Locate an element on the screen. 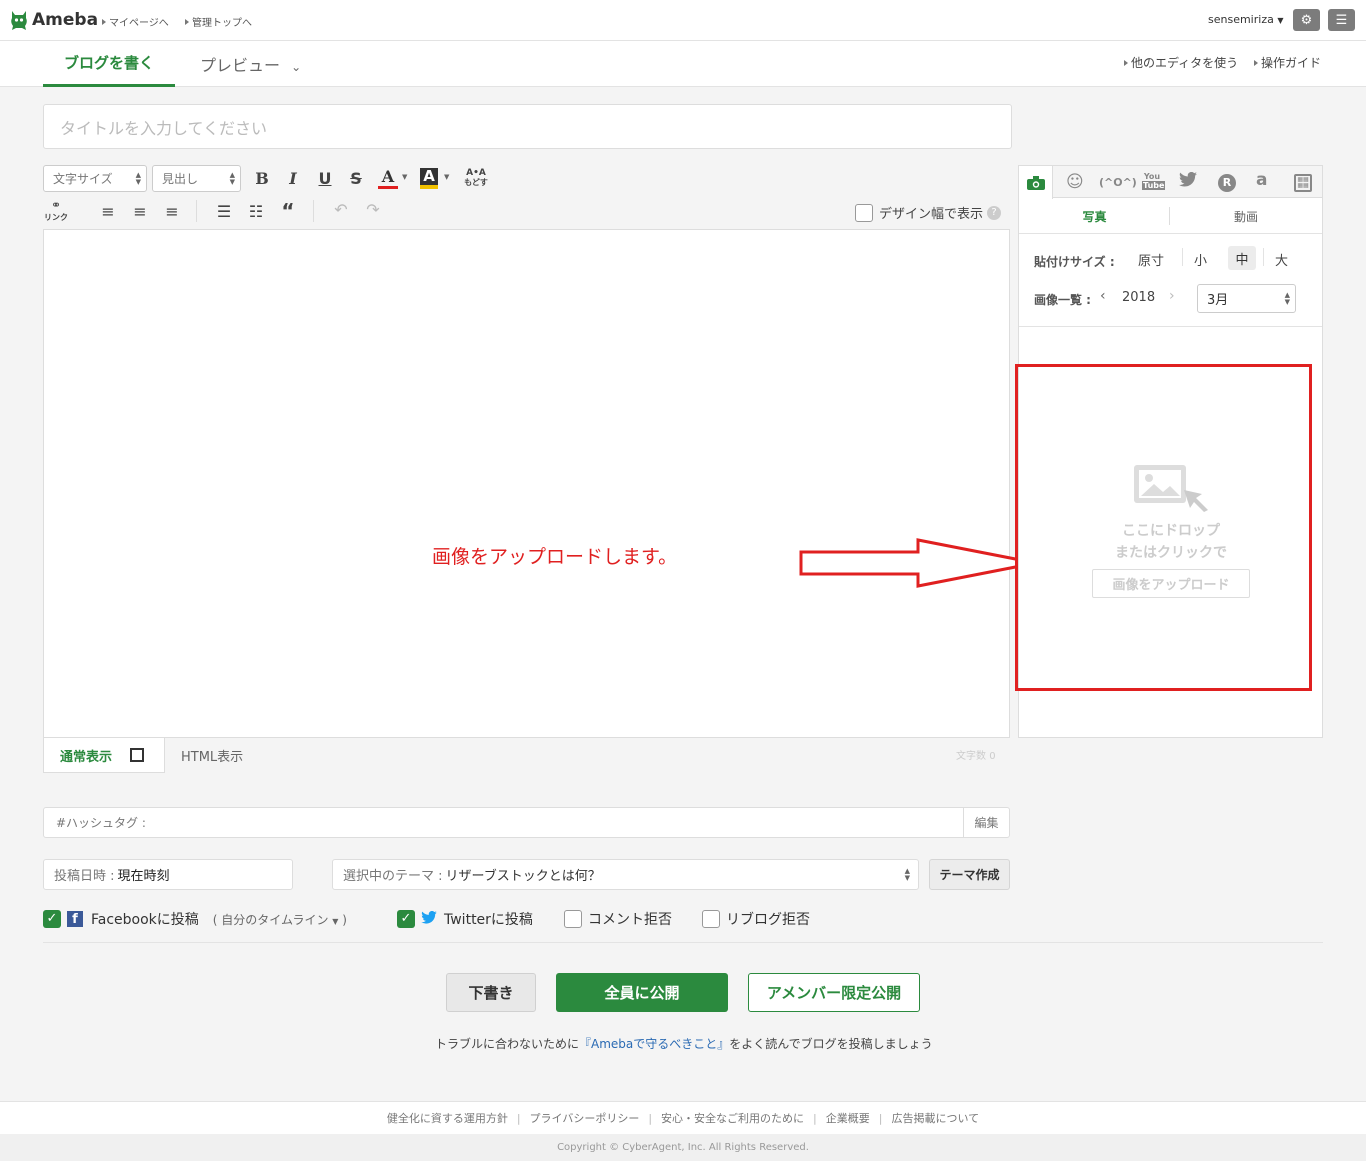  annotation-text: 画像をアップロードします。 is located at coordinates (555, 557).